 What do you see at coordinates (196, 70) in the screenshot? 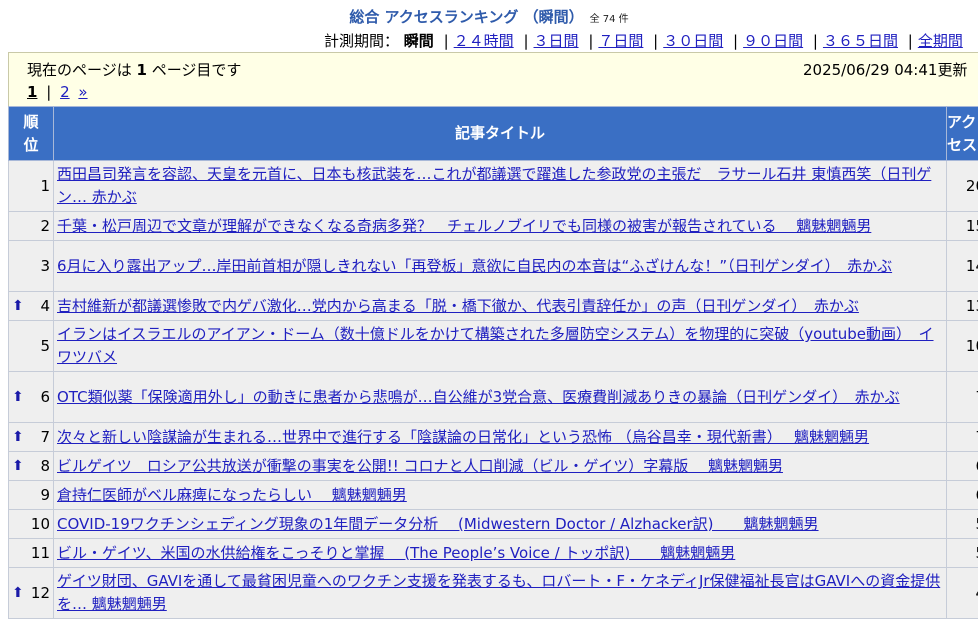
I see `page-suffix: ページ目です` at bounding box center [196, 70].